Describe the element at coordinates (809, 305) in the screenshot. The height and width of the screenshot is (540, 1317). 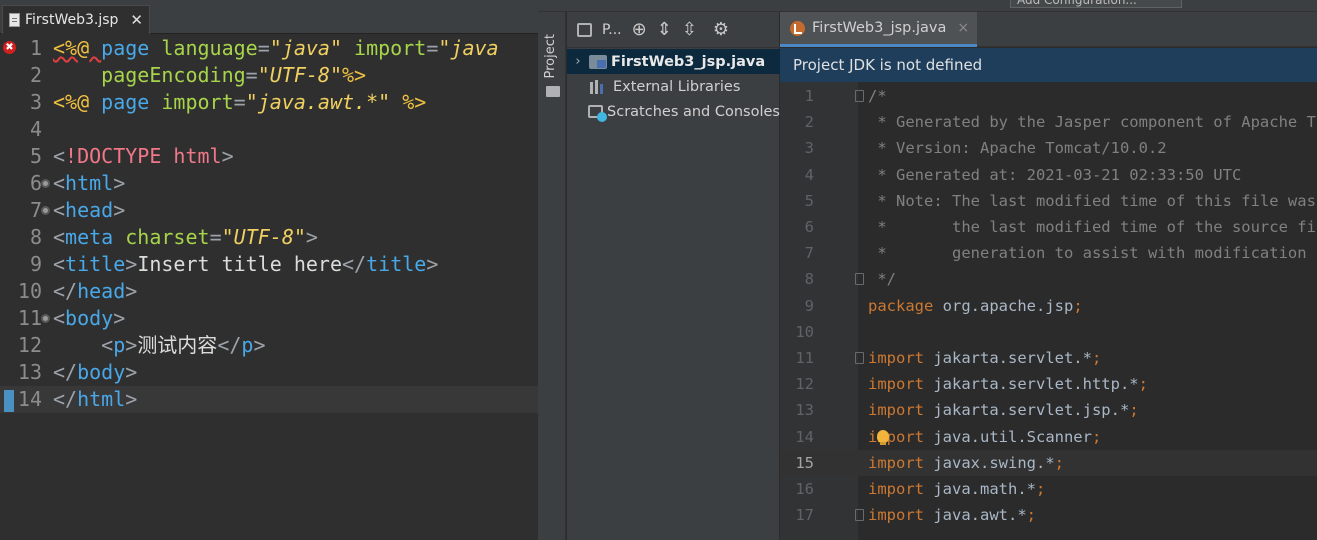
I see `line-number: 9` at that location.